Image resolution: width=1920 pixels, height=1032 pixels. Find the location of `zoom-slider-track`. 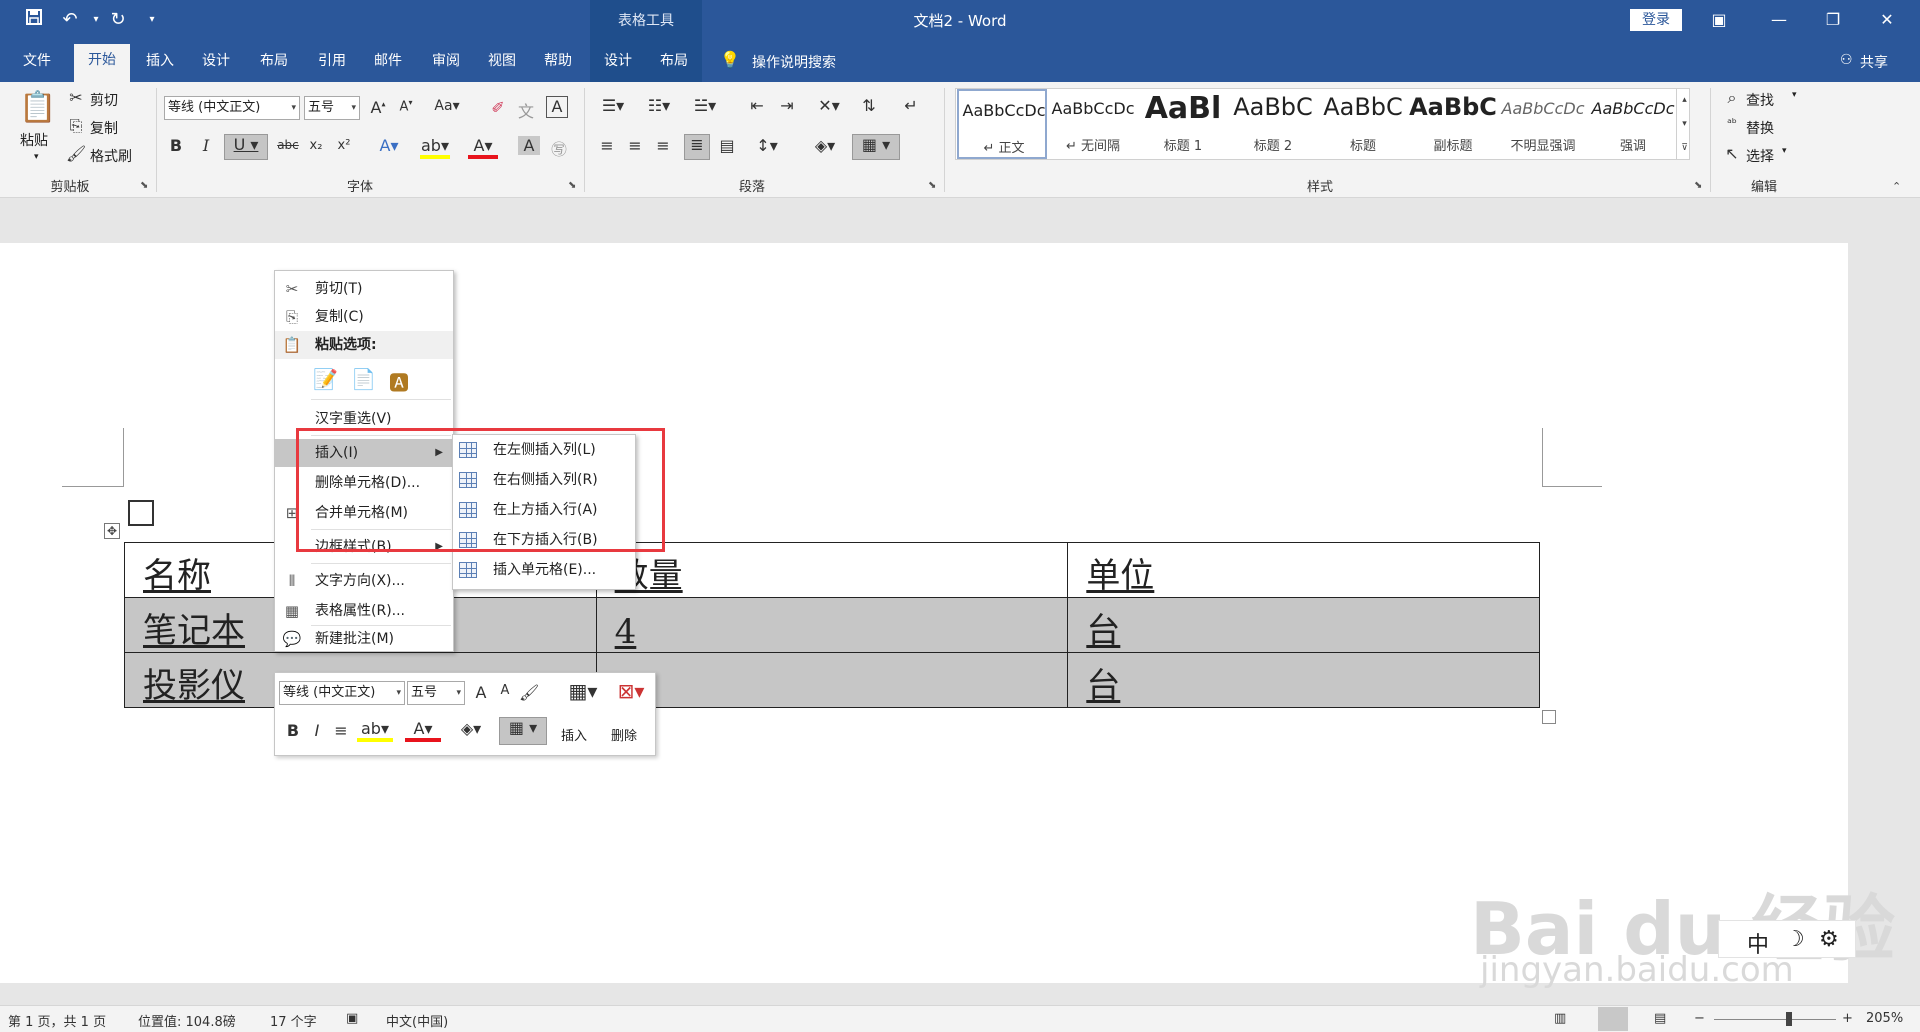

zoom-slider-track is located at coordinates (1775, 1019).